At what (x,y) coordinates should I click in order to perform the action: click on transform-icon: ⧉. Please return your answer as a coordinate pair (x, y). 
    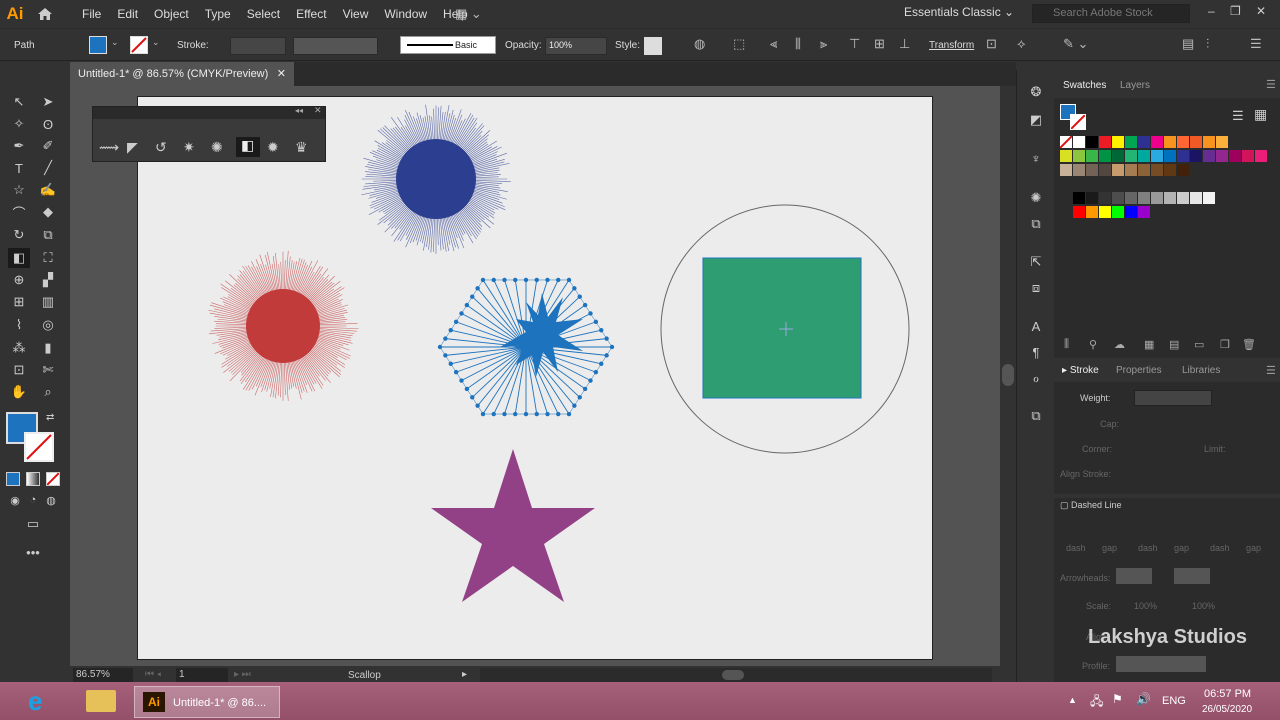
    Looking at the image, I should click on (1036, 416).